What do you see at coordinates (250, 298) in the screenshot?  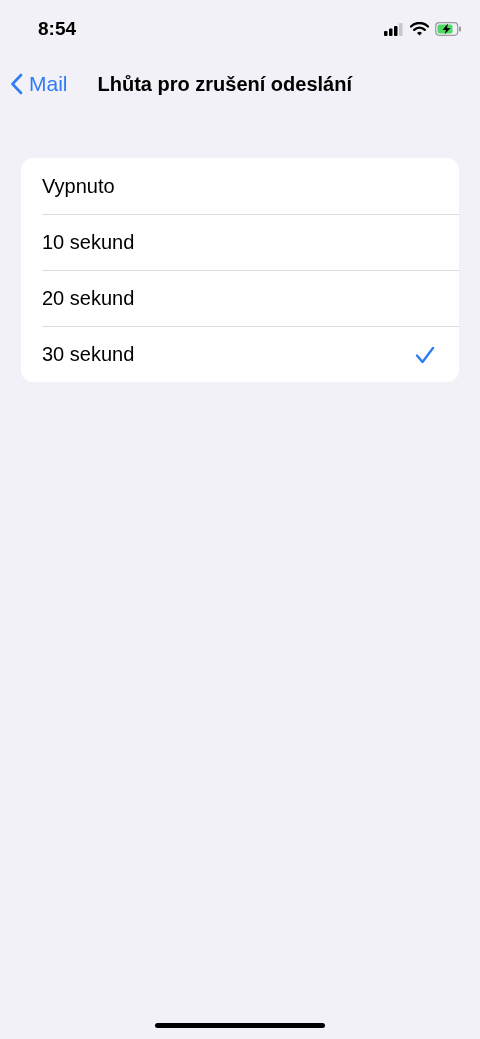 I see `option-row: 20 sekund` at bounding box center [250, 298].